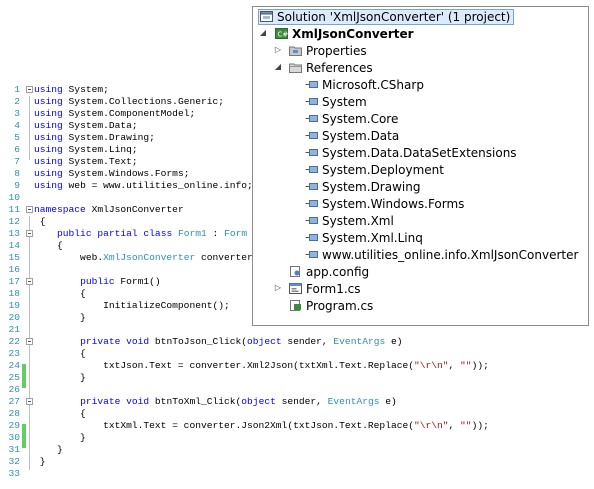 The height and width of the screenshot is (489, 594). I want to click on line-number: 24, so click(14, 365).